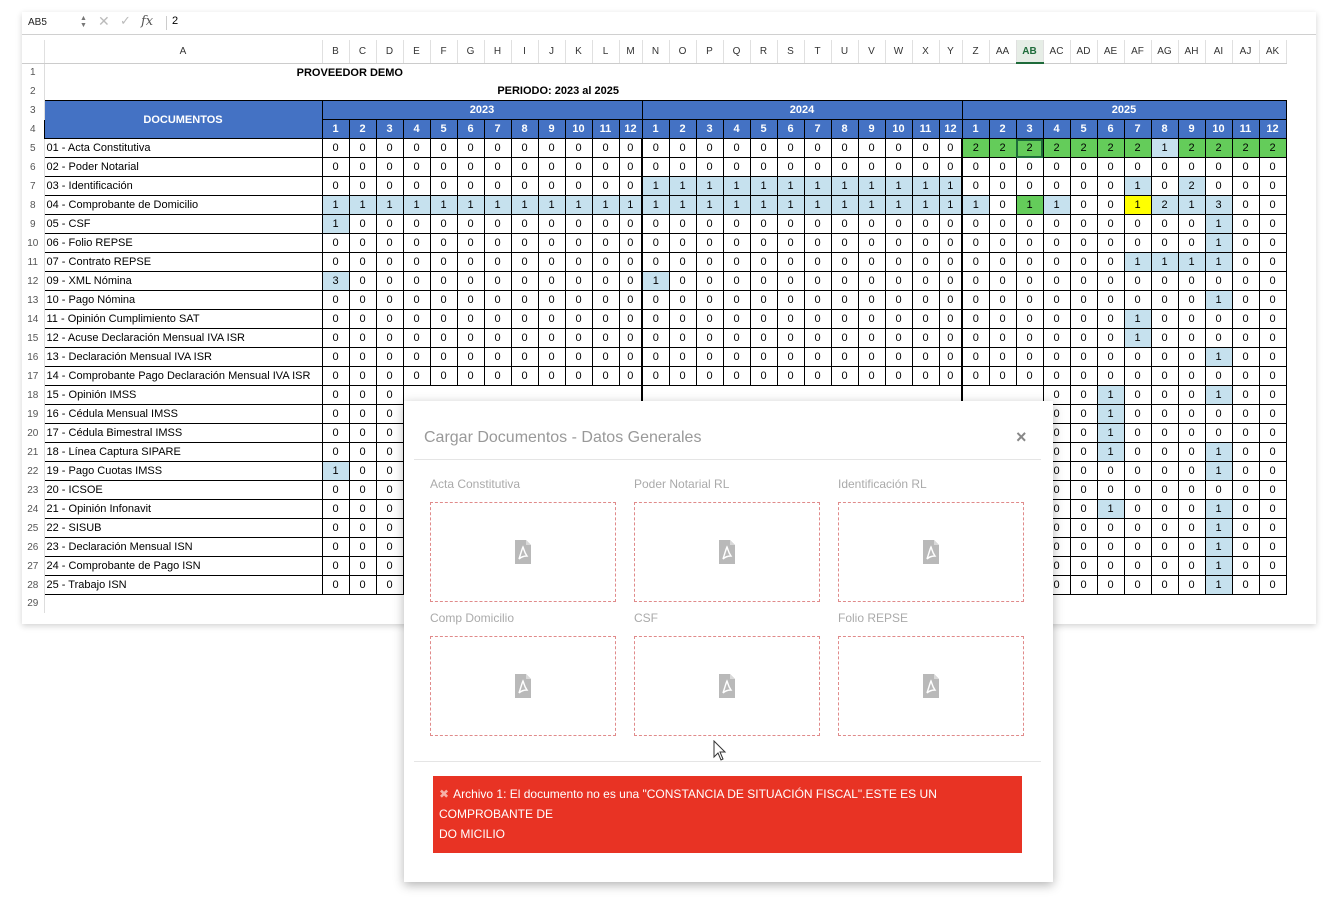 This screenshot has height=900, width=1338. I want to click on column-header: R, so click(764, 52).